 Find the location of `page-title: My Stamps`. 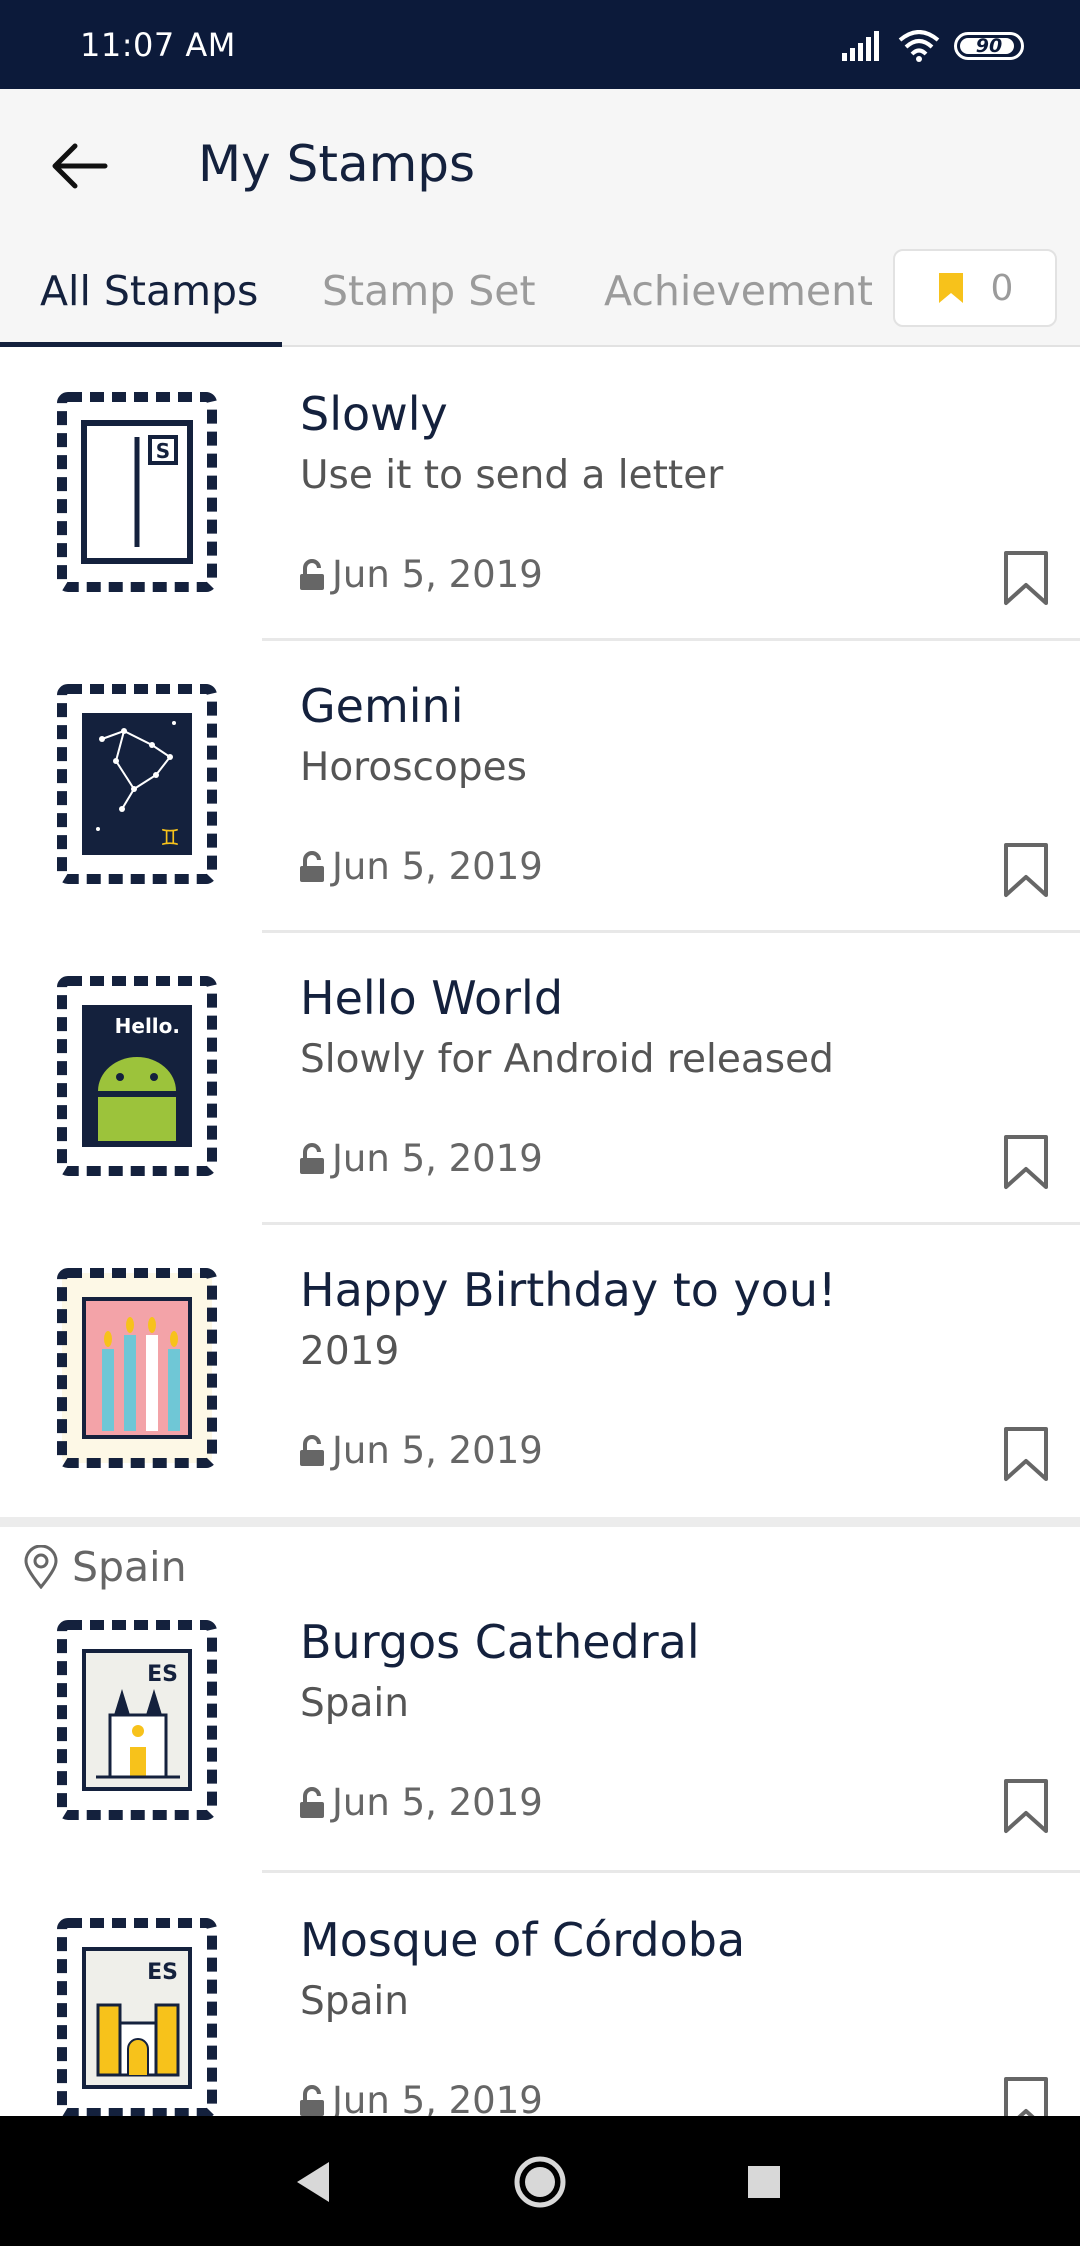

page-title: My Stamps is located at coordinates (337, 164).